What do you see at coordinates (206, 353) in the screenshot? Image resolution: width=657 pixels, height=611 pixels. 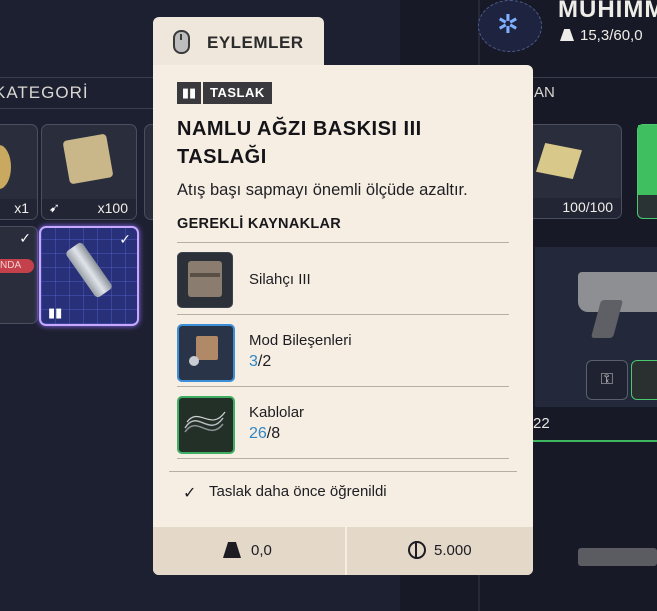 I see `mod-components-icon` at bounding box center [206, 353].